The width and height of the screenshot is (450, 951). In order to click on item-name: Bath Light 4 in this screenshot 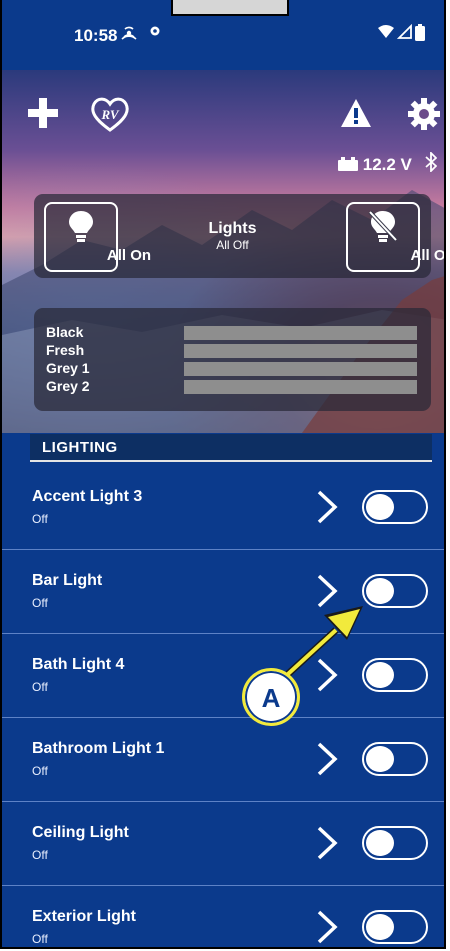, I will do `click(78, 664)`.